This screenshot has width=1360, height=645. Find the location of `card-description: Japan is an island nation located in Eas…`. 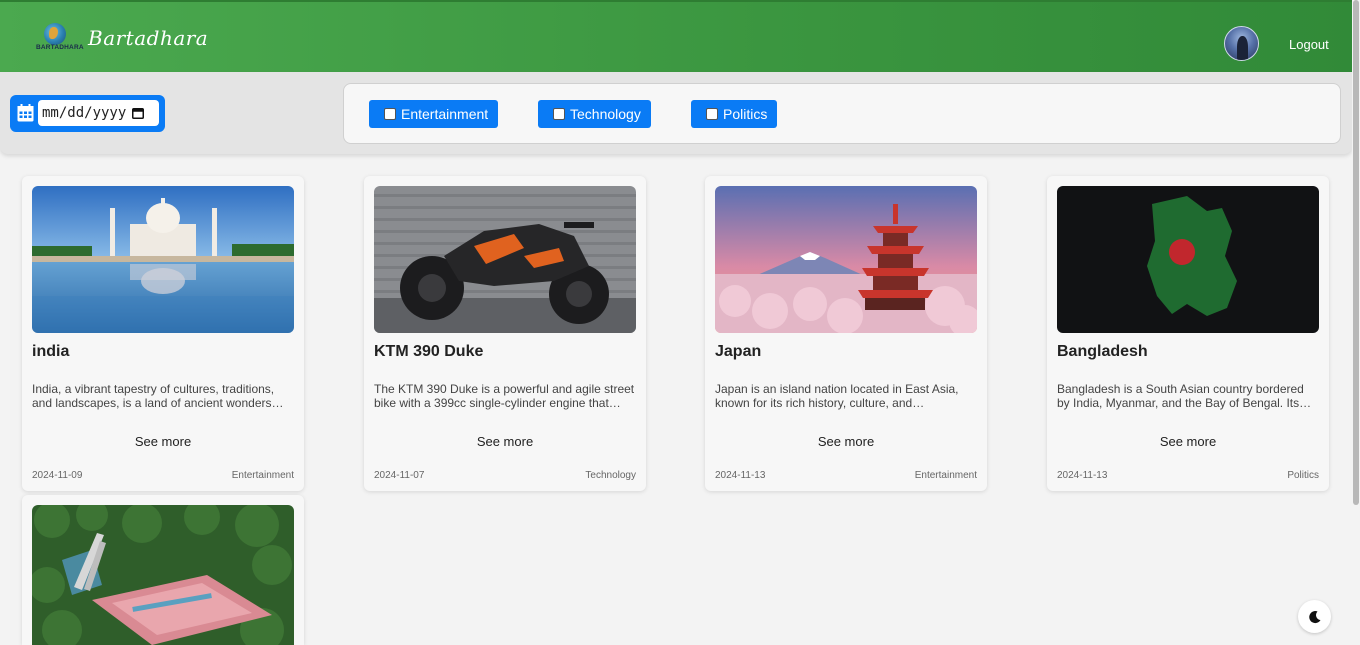

card-description: Japan is an island nation located in Eas… is located at coordinates (837, 396).